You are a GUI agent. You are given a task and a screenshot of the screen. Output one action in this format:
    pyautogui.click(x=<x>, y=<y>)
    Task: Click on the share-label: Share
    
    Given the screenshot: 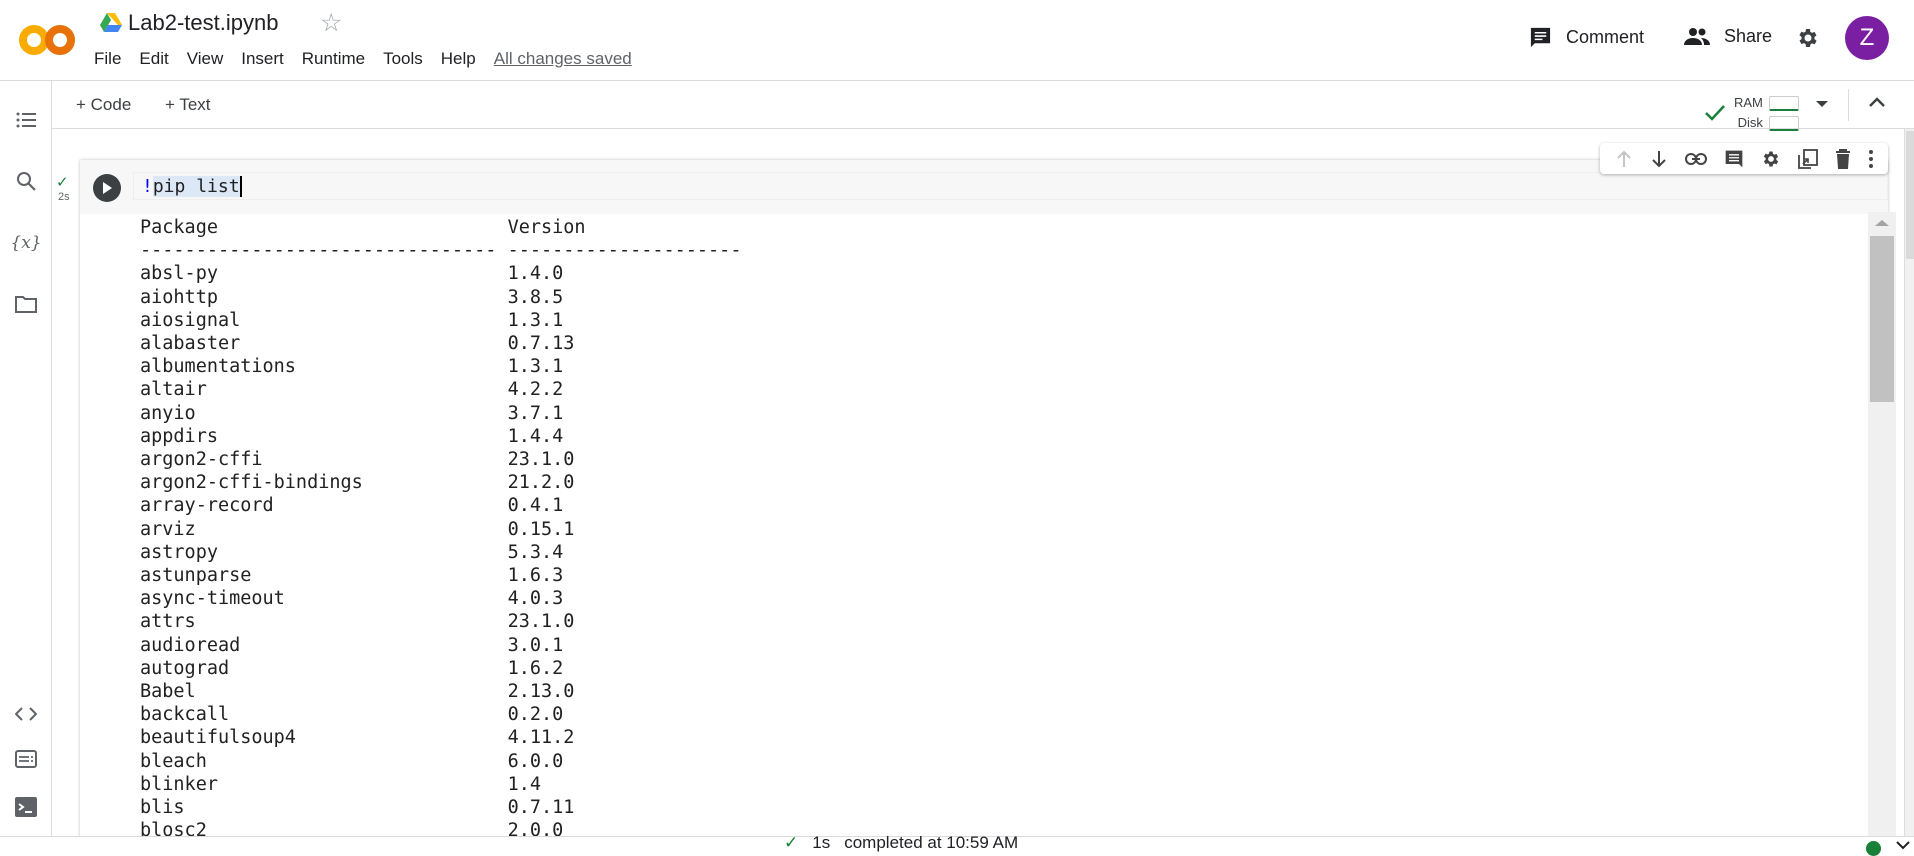 What is the action you would take?
    pyautogui.click(x=1748, y=36)
    